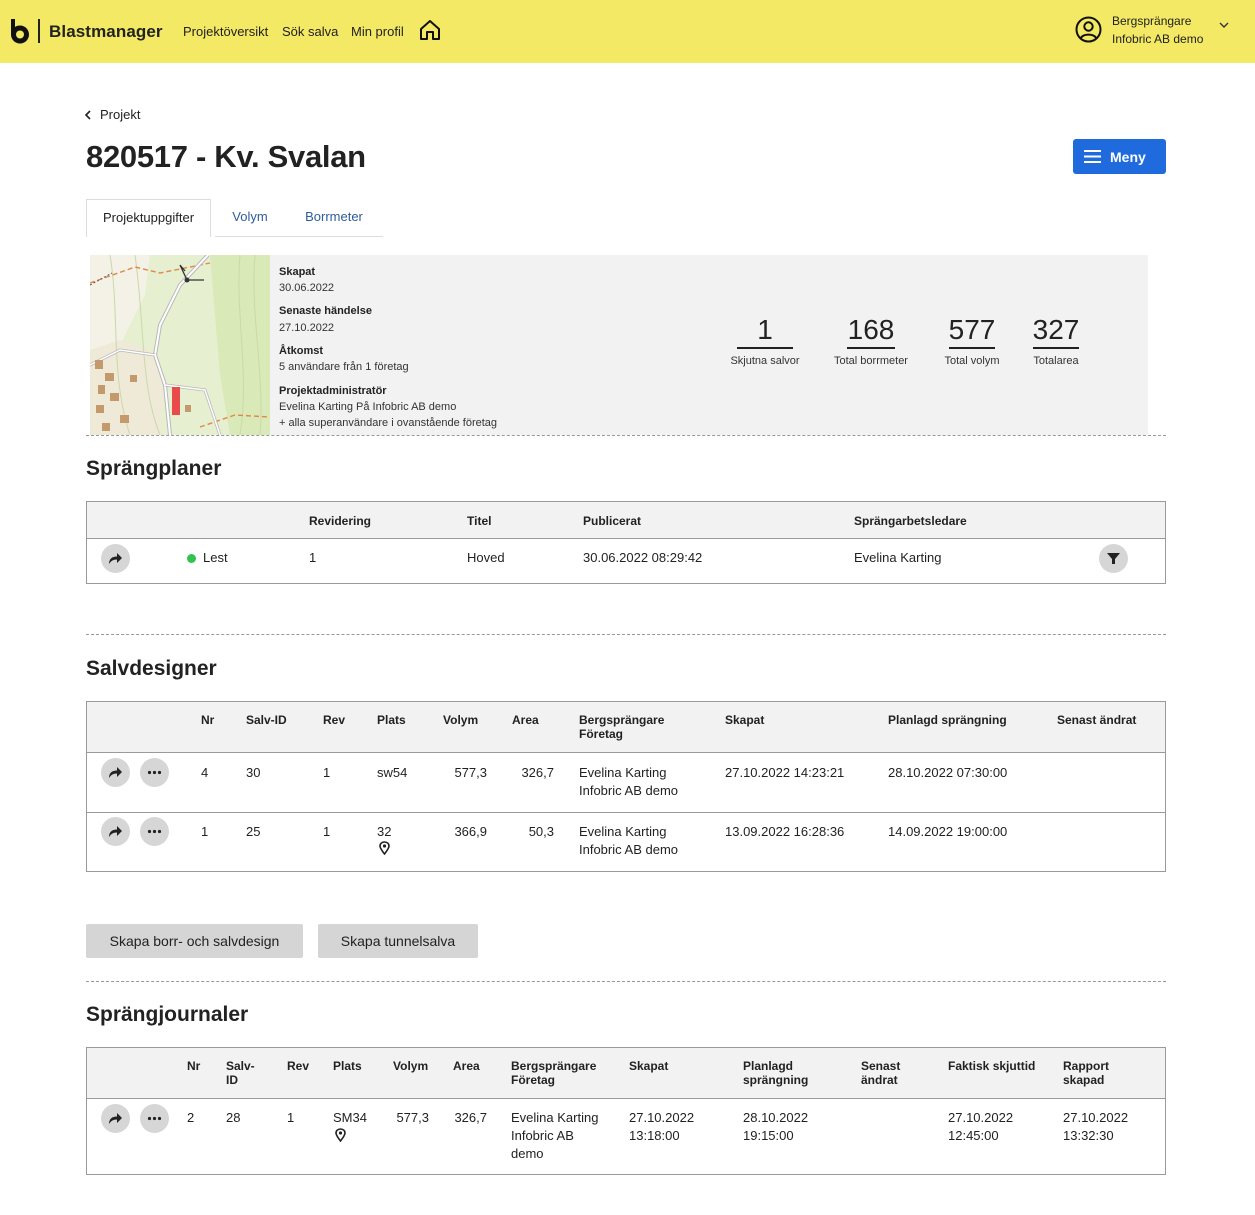  I want to click on tab-volym: Volym, so click(250, 218).